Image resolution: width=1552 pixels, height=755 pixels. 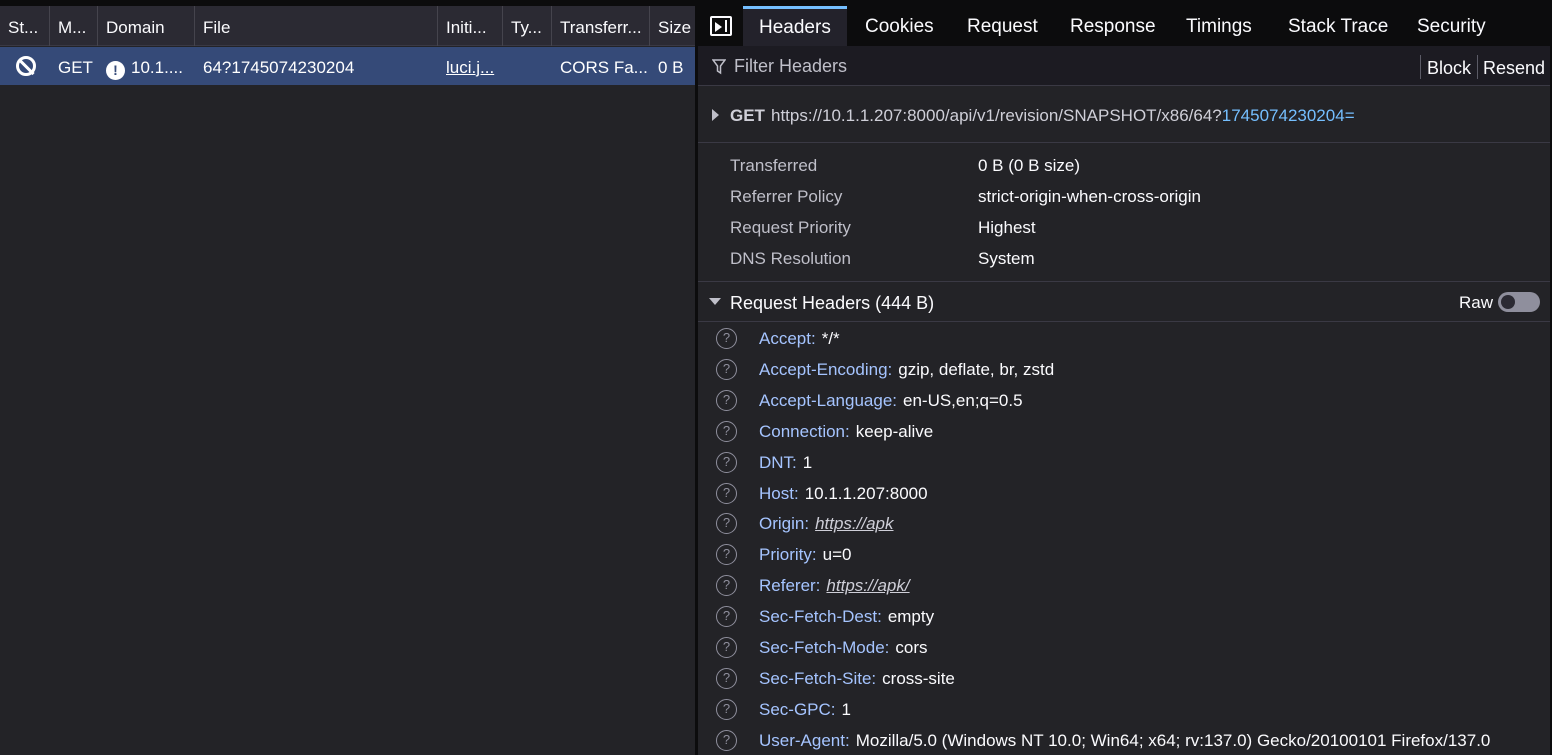 What do you see at coordinates (790, 586) in the screenshot?
I see `header-name-text: Referer:` at bounding box center [790, 586].